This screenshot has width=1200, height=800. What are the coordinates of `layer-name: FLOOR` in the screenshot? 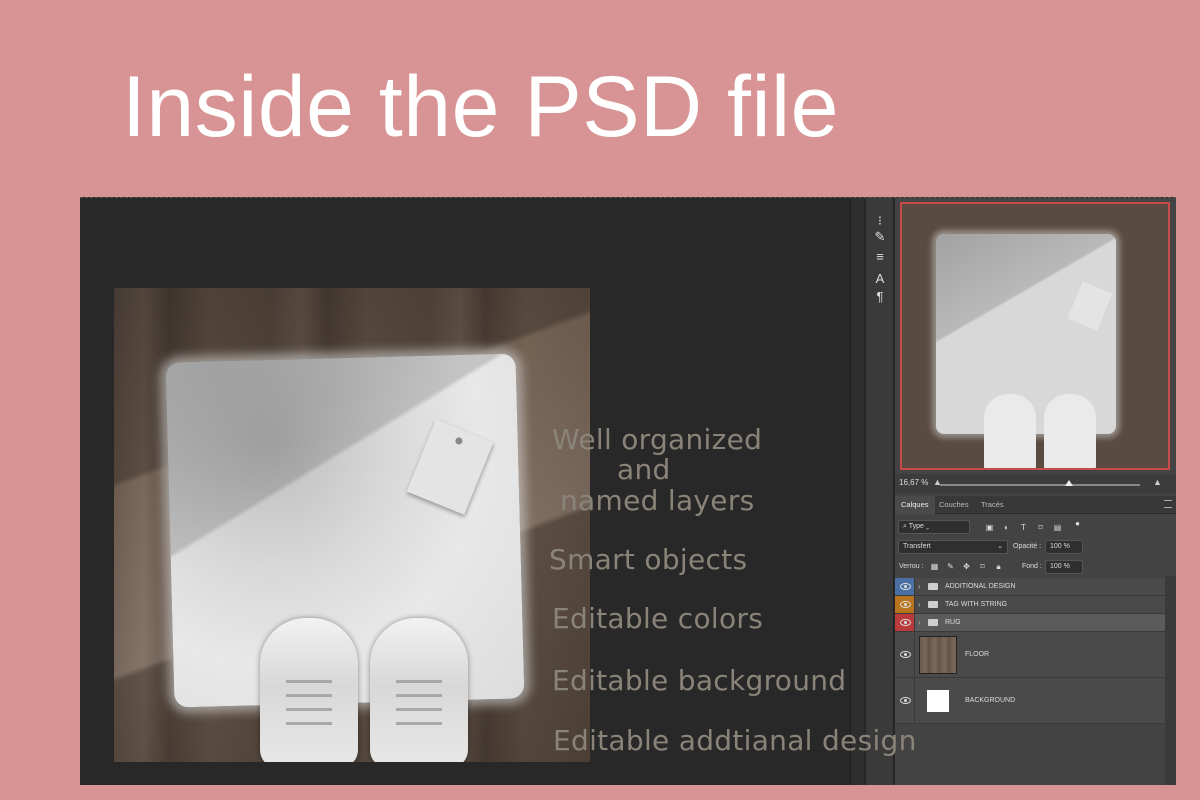 It's located at (977, 654).